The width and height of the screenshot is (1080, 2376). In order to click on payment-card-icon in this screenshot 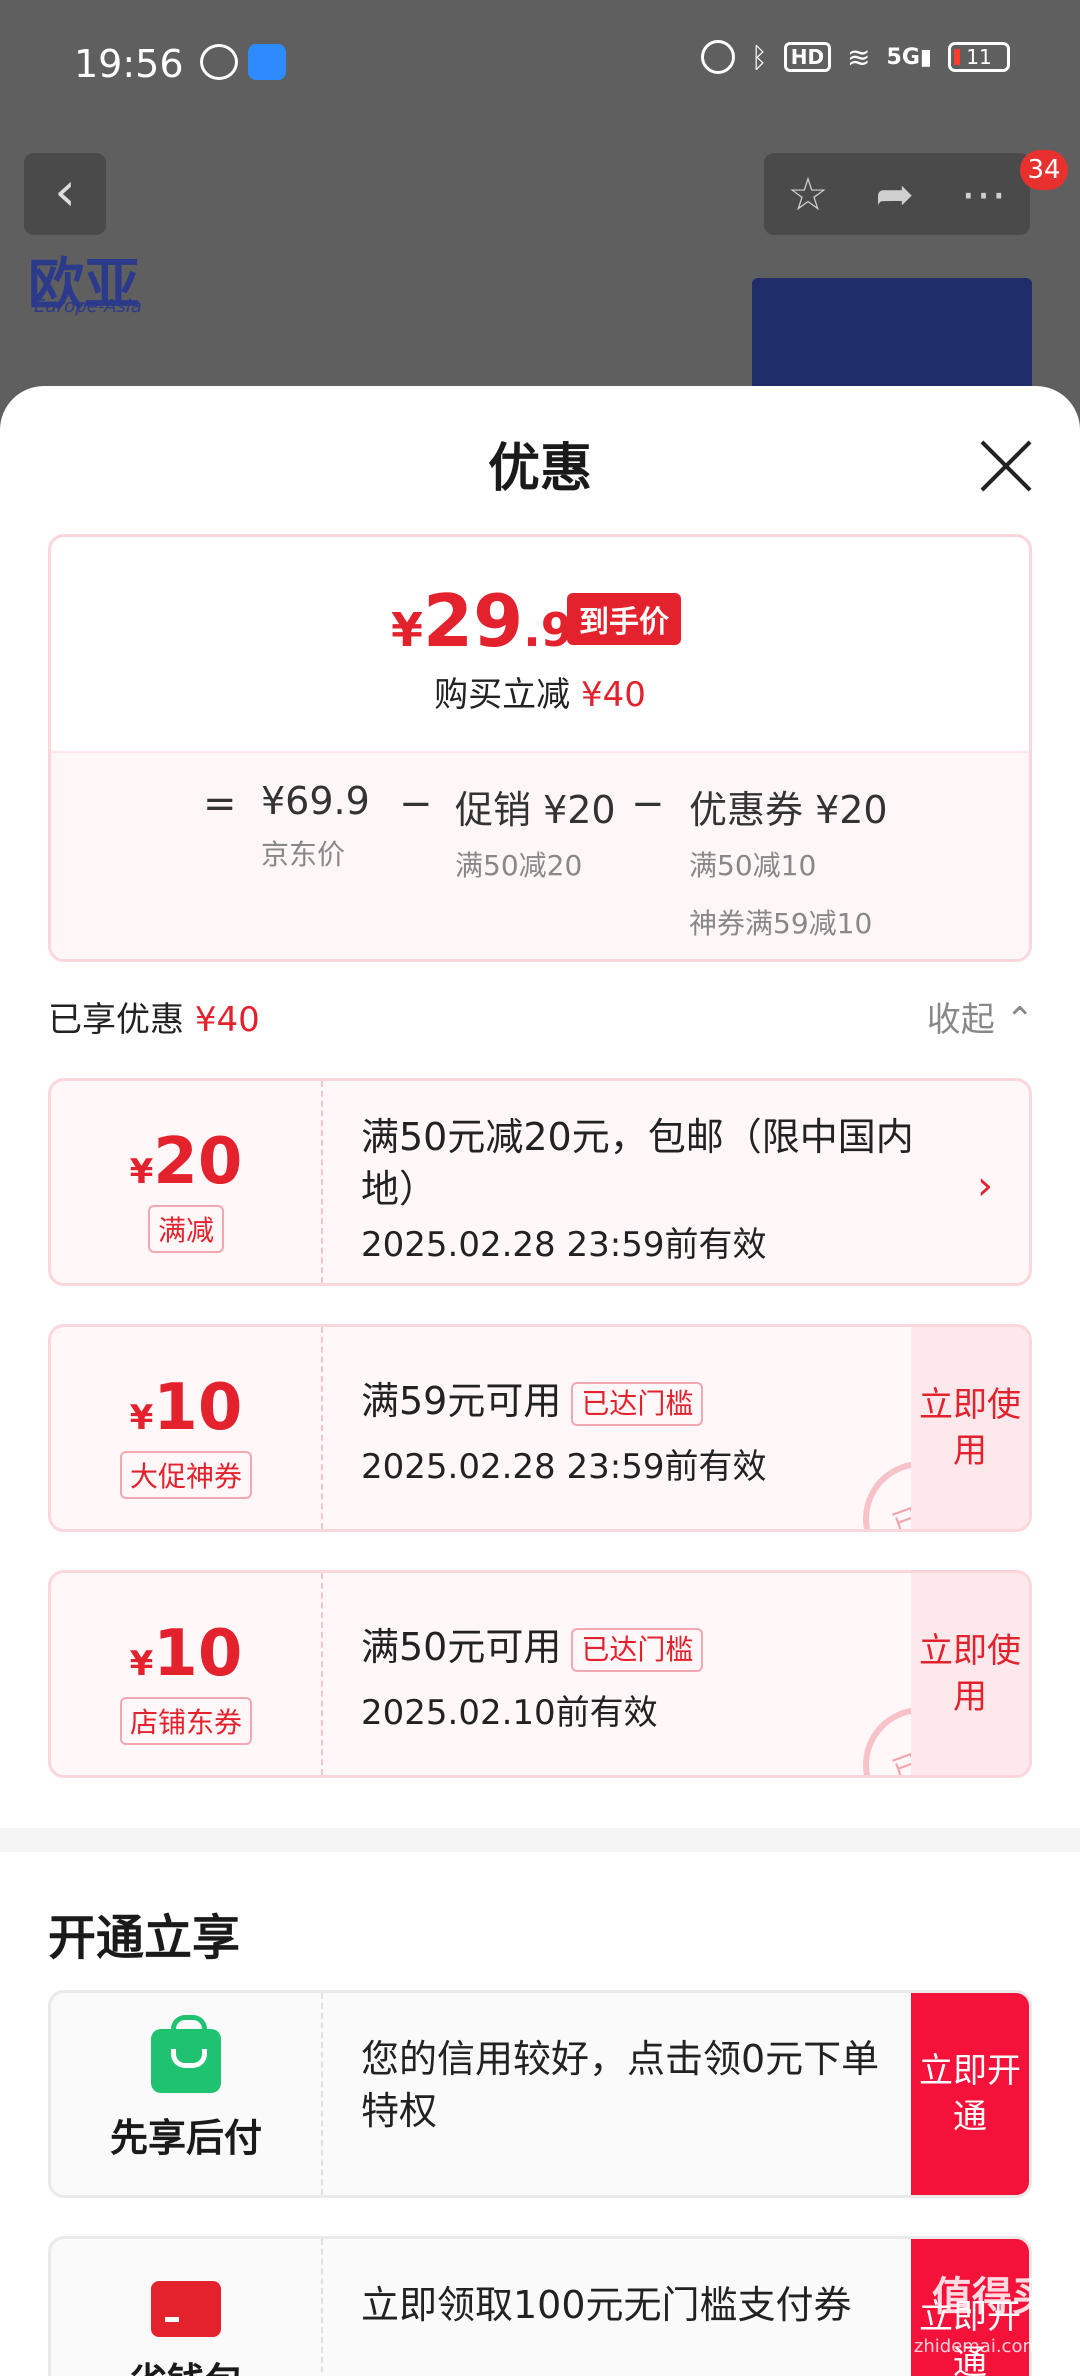, I will do `click(186, 2309)`.